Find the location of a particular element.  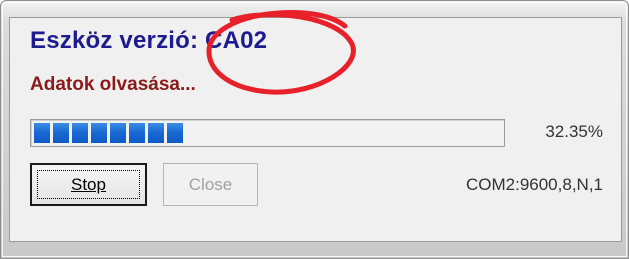

stop-button-label: Stop is located at coordinates (88, 185).